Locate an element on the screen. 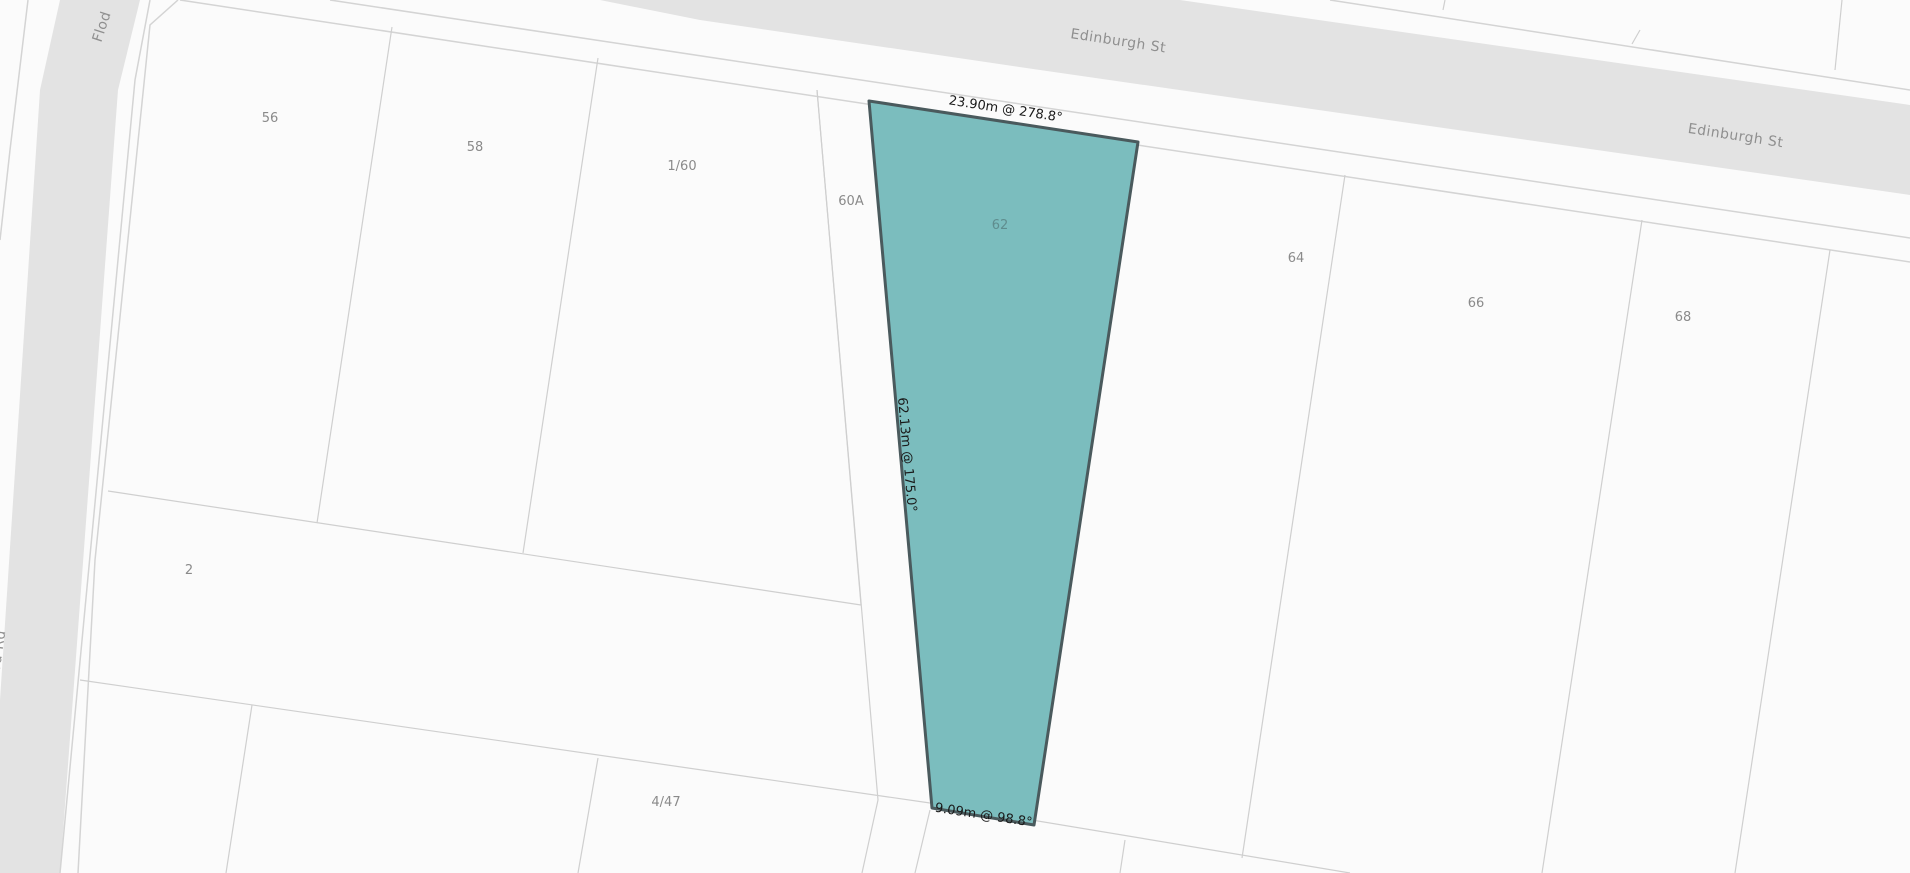 The image size is (1910, 873). lot-label-58: 58 is located at coordinates (475, 147).